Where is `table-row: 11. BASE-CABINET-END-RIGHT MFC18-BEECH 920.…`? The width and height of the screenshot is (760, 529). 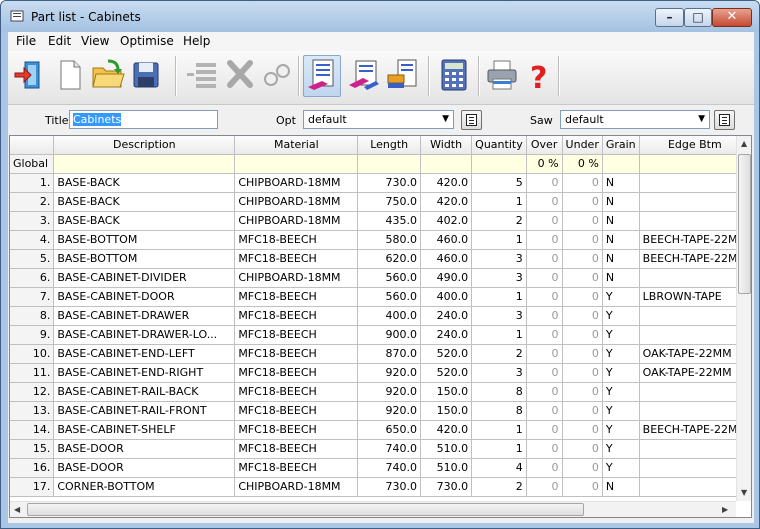 table-row: 11. BASE-CABINET-END-RIGHT MFC18-BEECH 920.… is located at coordinates (380, 373).